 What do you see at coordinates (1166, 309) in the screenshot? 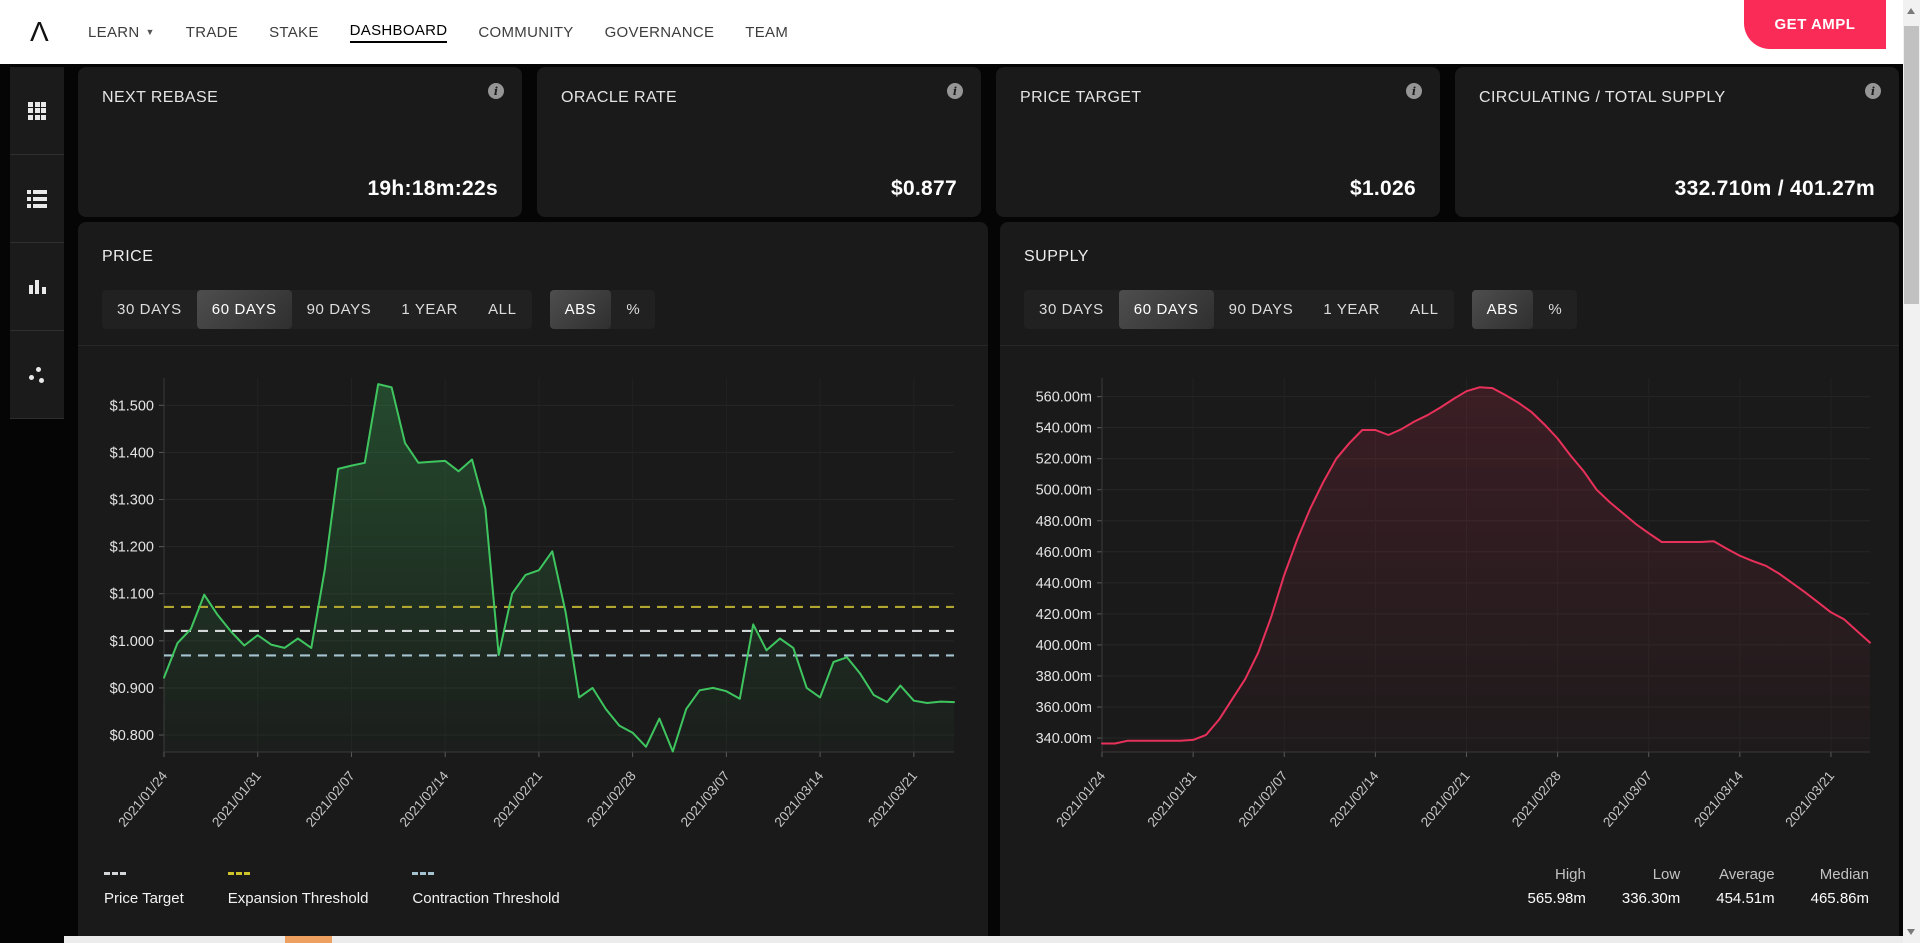
I see `supply-range-60-days-button: 60 DAYS` at bounding box center [1166, 309].